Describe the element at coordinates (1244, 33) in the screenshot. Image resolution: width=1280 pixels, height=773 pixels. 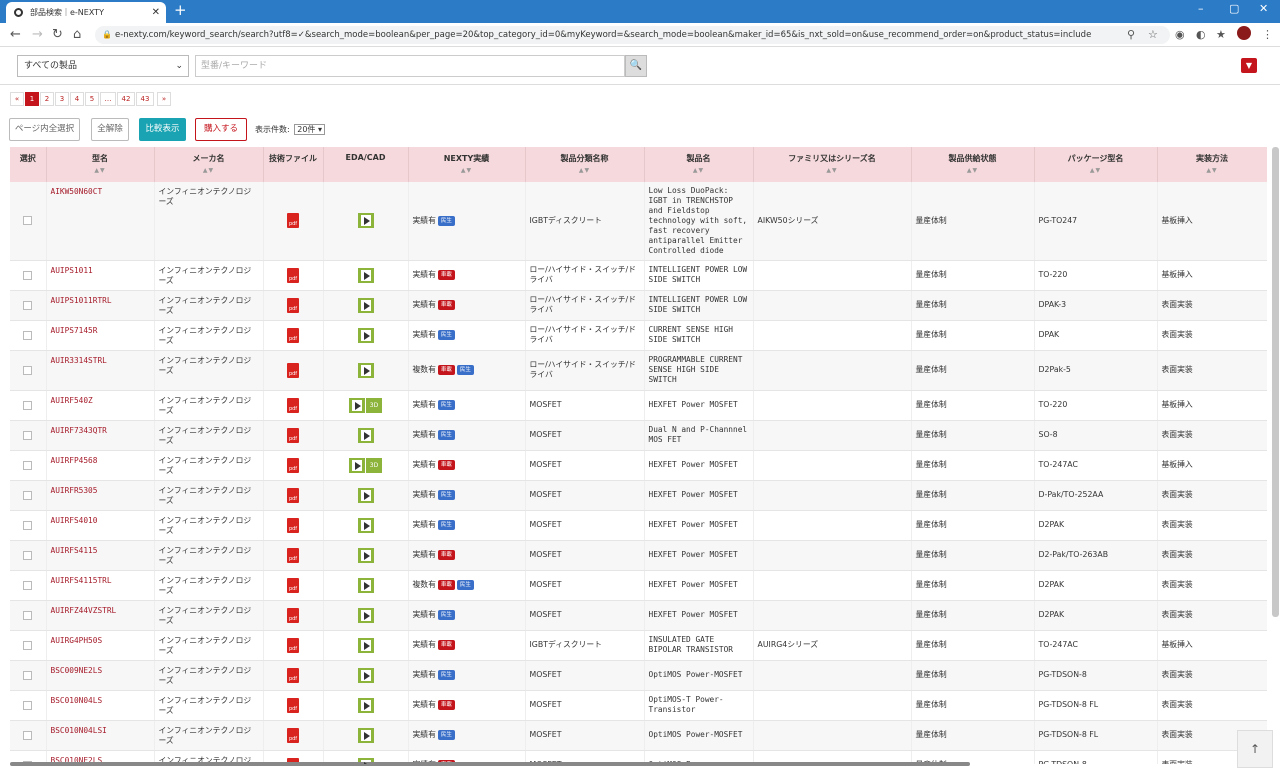
I see `profile-avatar` at that location.